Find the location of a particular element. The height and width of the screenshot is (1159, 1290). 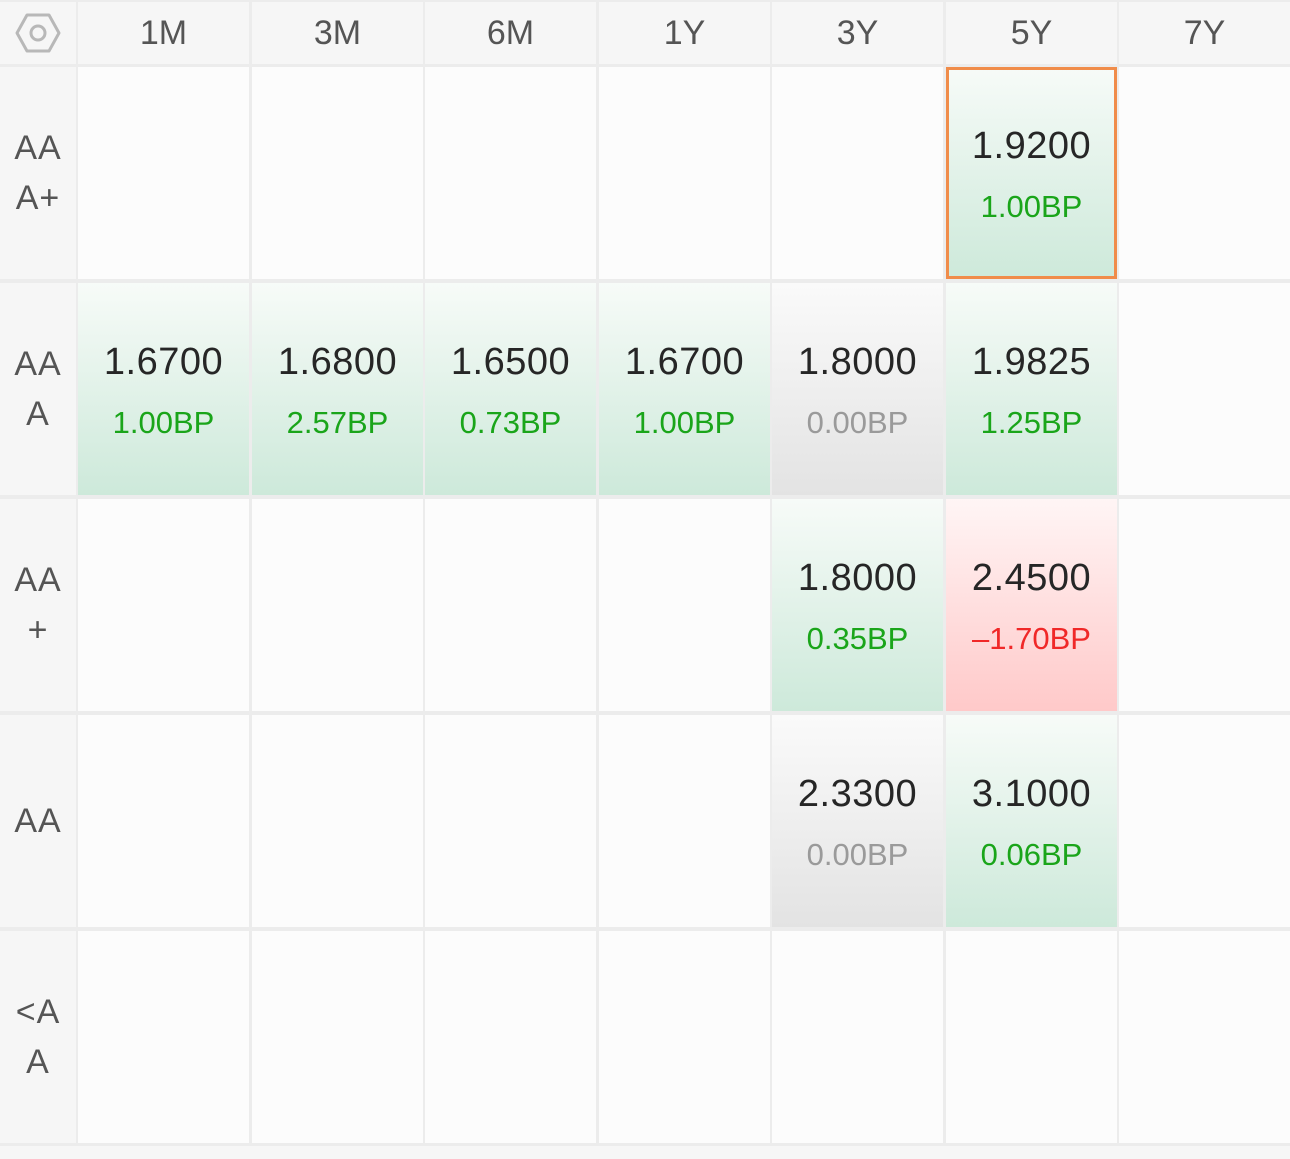

quote-cell: 3.1000 0.06BP is located at coordinates (1031, 821).